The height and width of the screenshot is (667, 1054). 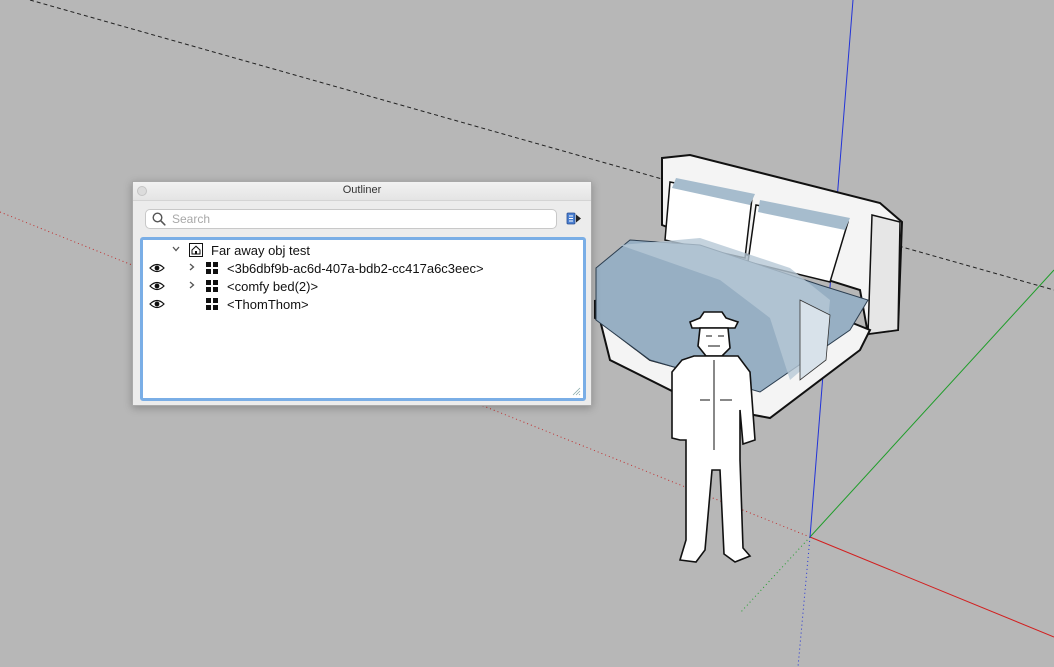 I want to click on tree-item-label: <ThomThom>, so click(x=268, y=304).